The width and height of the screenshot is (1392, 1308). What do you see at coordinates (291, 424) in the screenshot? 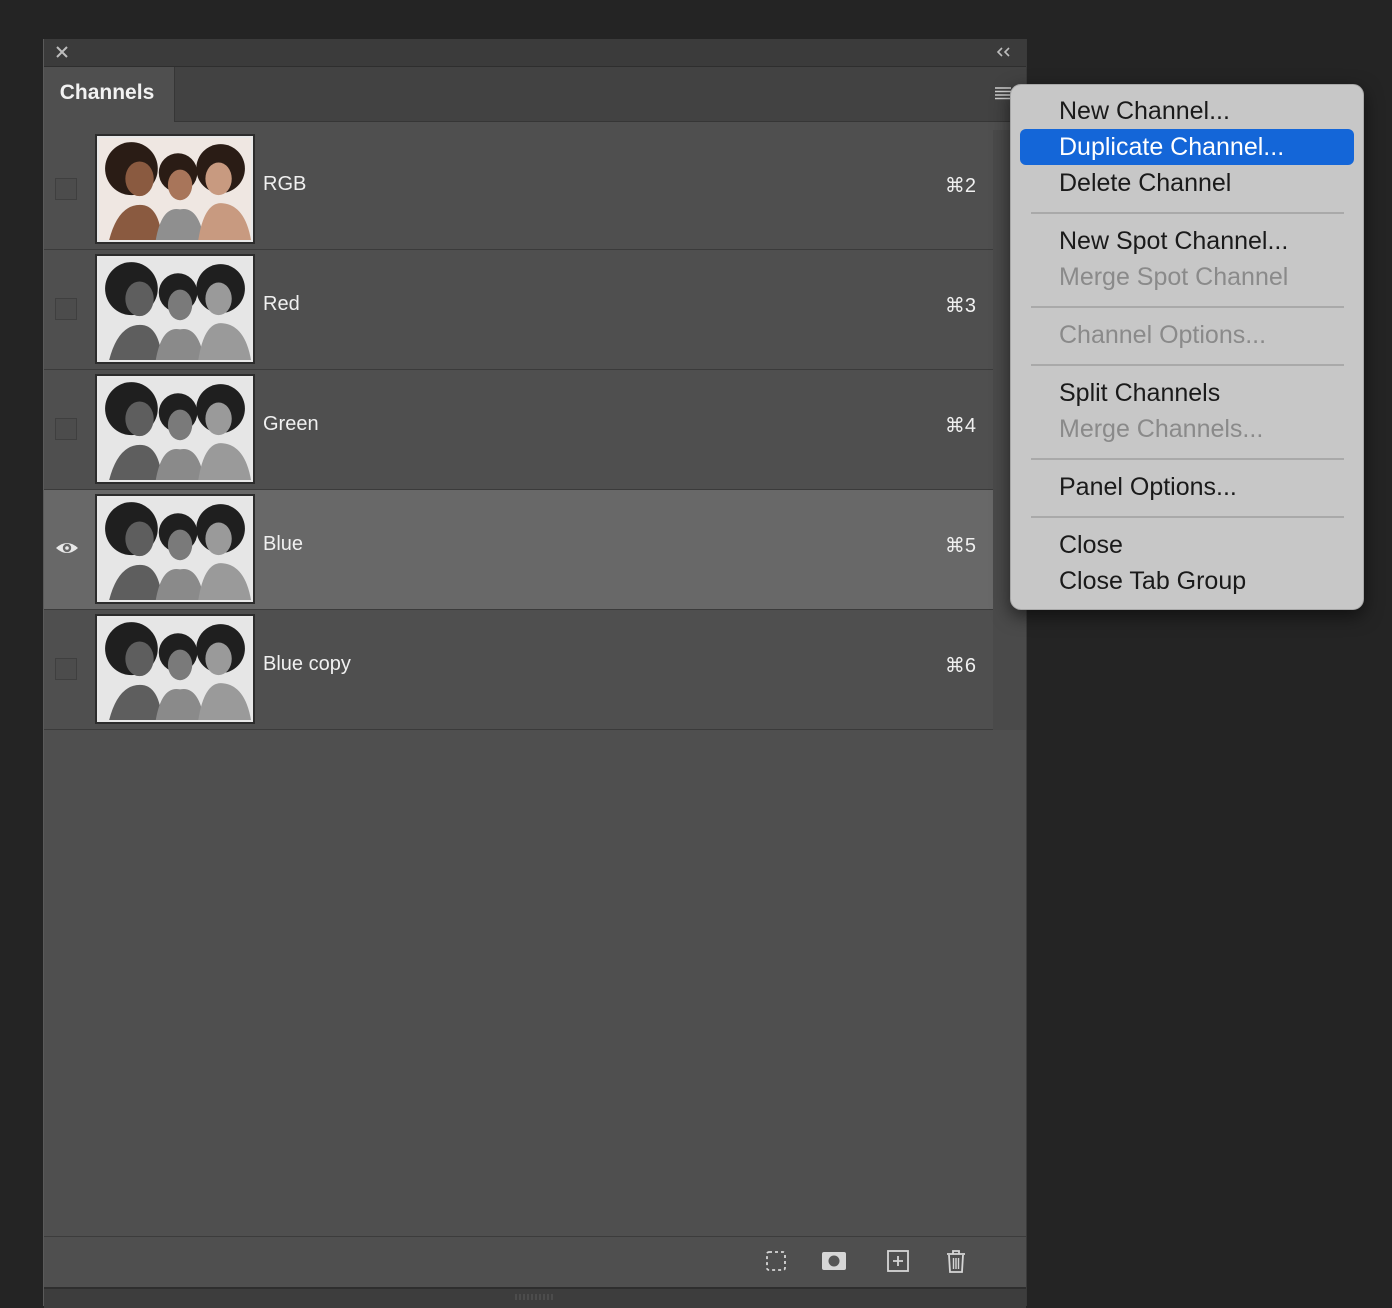
I see `channel-name: Green` at bounding box center [291, 424].